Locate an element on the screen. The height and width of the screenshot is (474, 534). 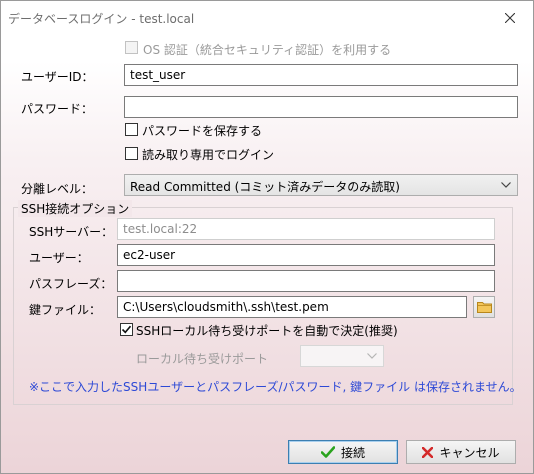
window-title: データベースログイン - test.local is located at coordinates (101, 19).